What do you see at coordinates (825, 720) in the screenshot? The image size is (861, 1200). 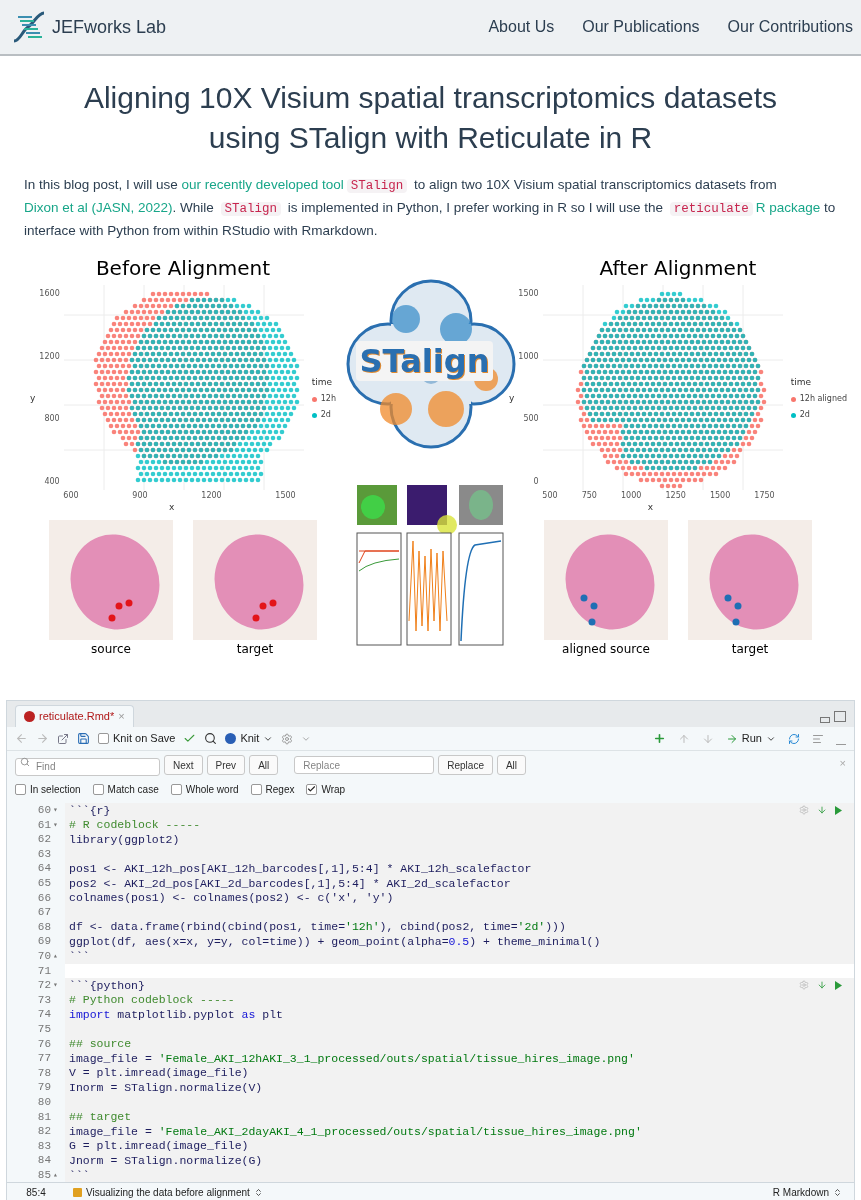 I see `minimize-icon` at bounding box center [825, 720].